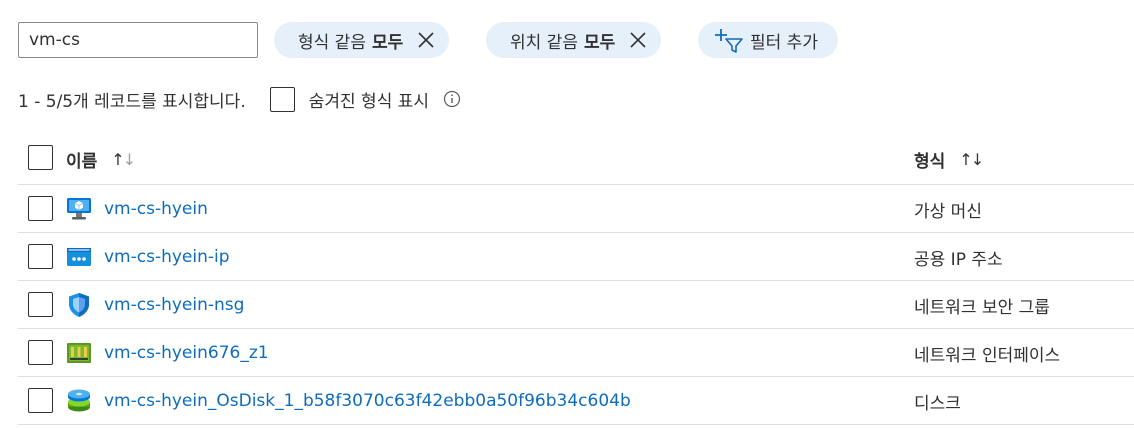  I want to click on table-header: 이름 ↑↓ 형식 ↑↓, so click(576, 159).